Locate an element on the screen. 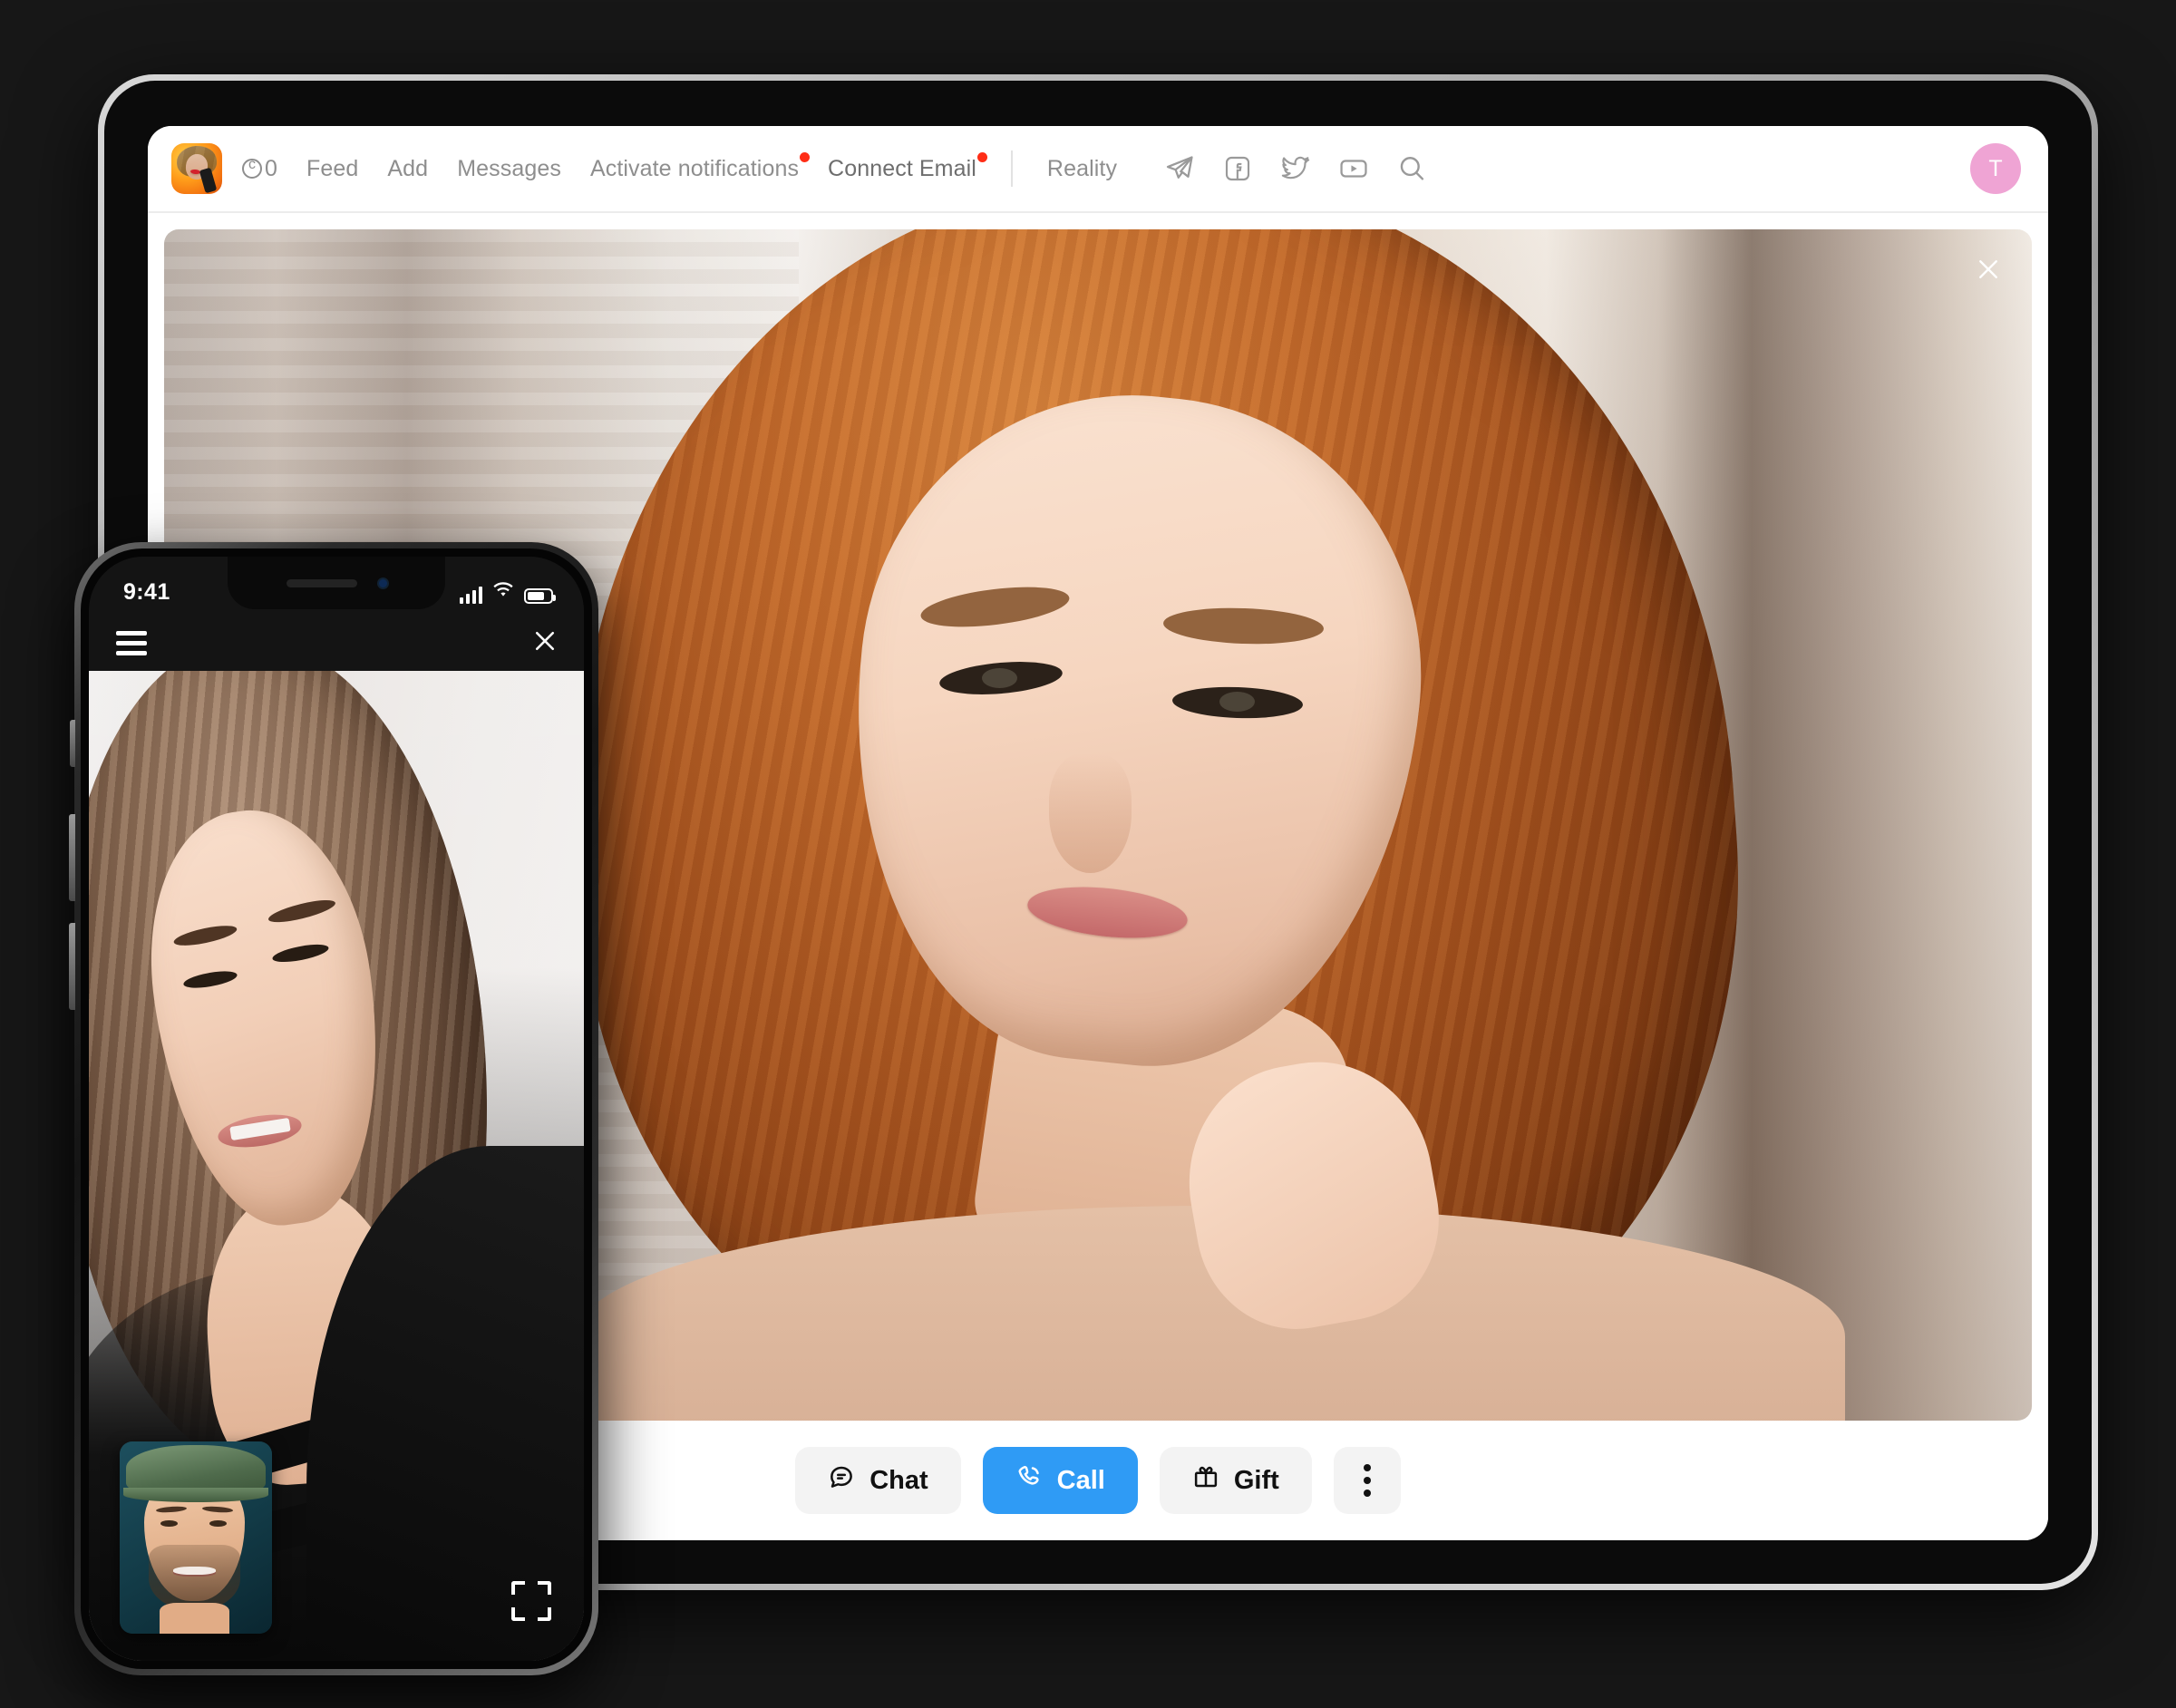  phone-silent-switch is located at coordinates (72, 743).